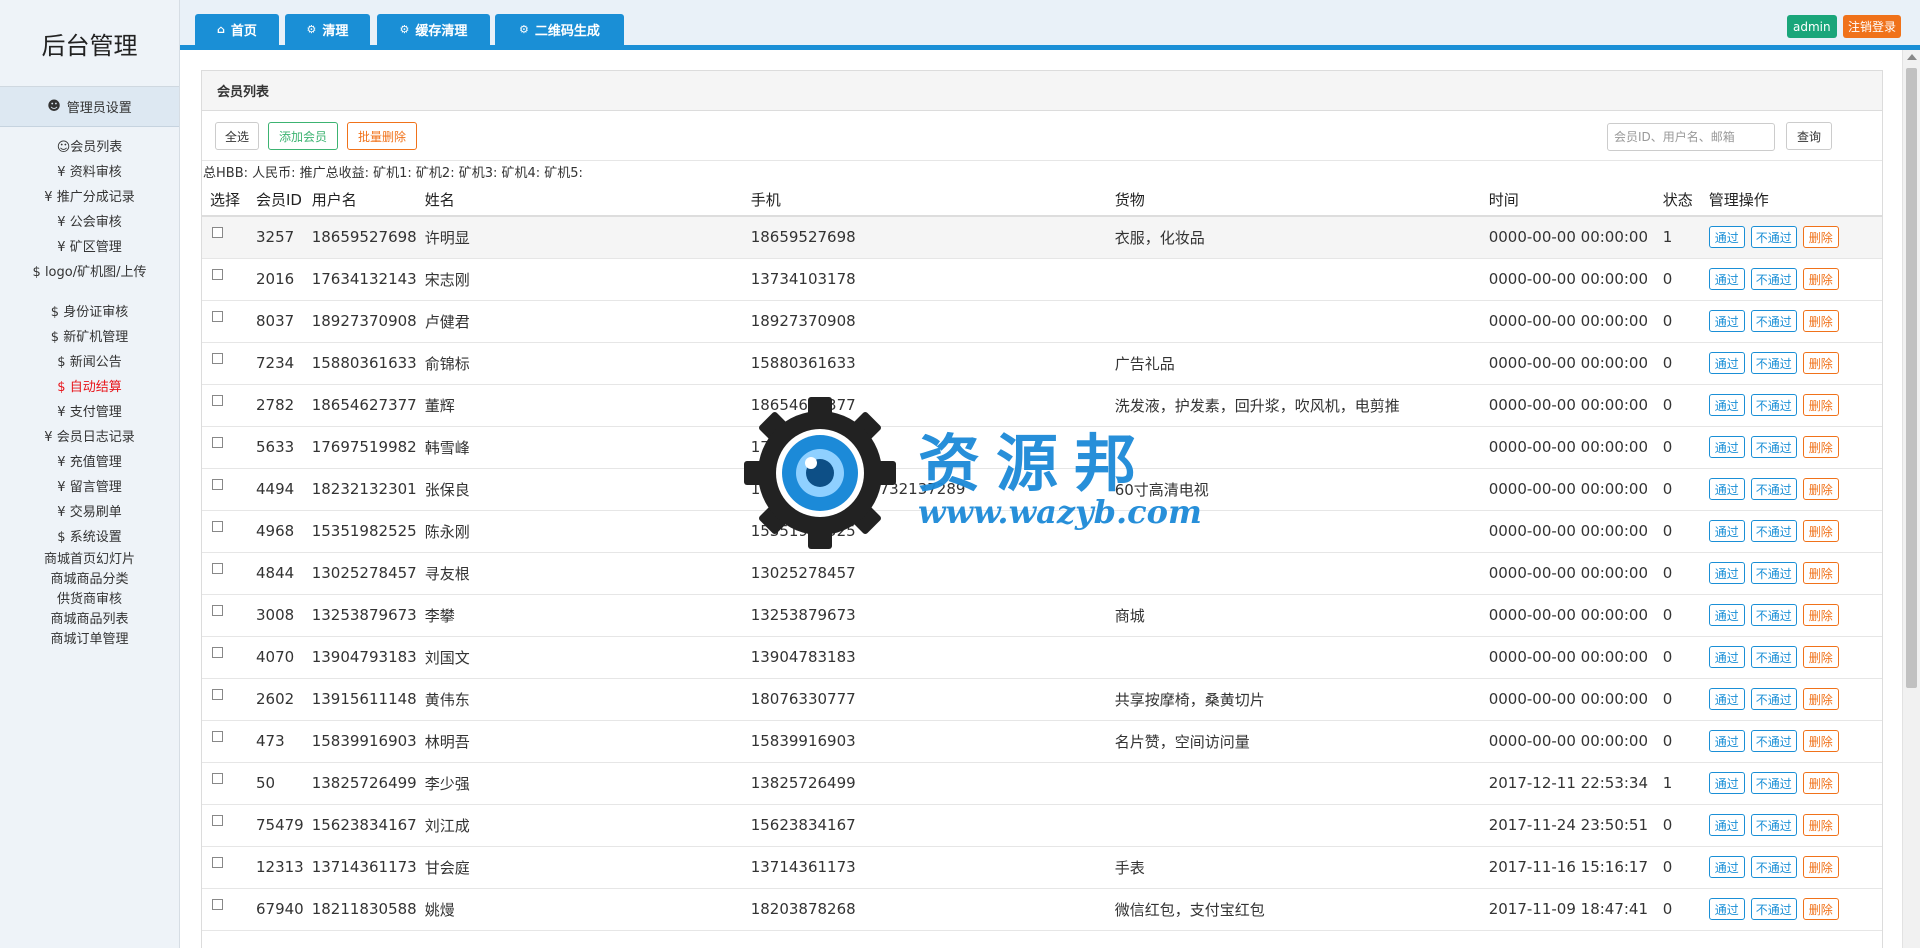 This screenshot has height=948, width=1920. I want to click on tab-clean: ⚙ 清理, so click(327, 29).